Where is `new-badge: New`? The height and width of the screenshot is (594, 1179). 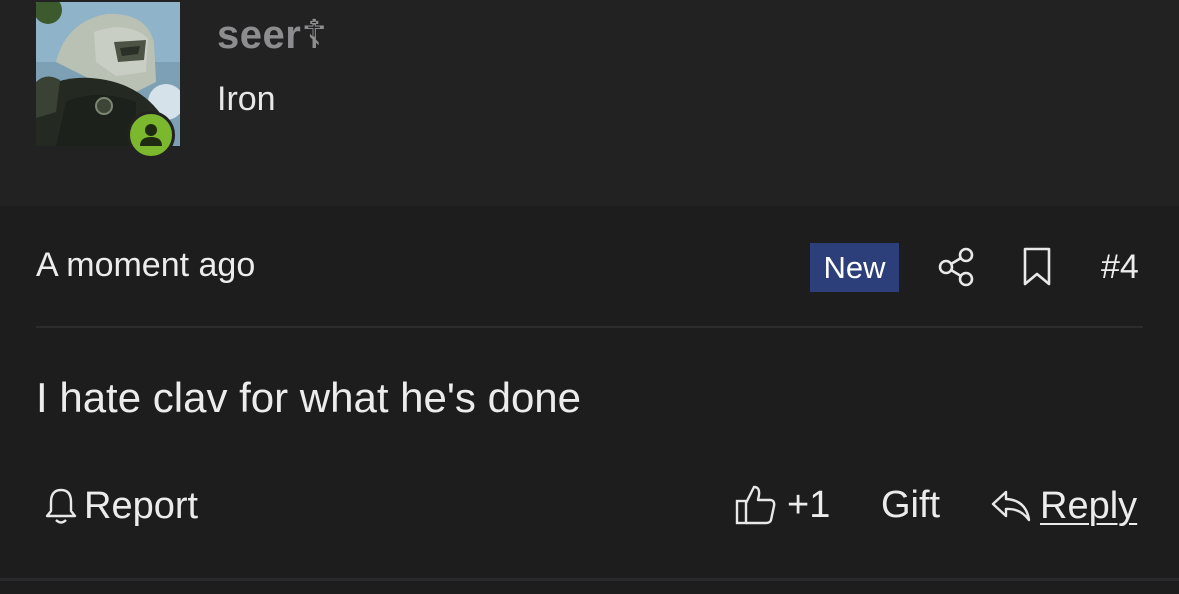 new-badge: New is located at coordinates (854, 267).